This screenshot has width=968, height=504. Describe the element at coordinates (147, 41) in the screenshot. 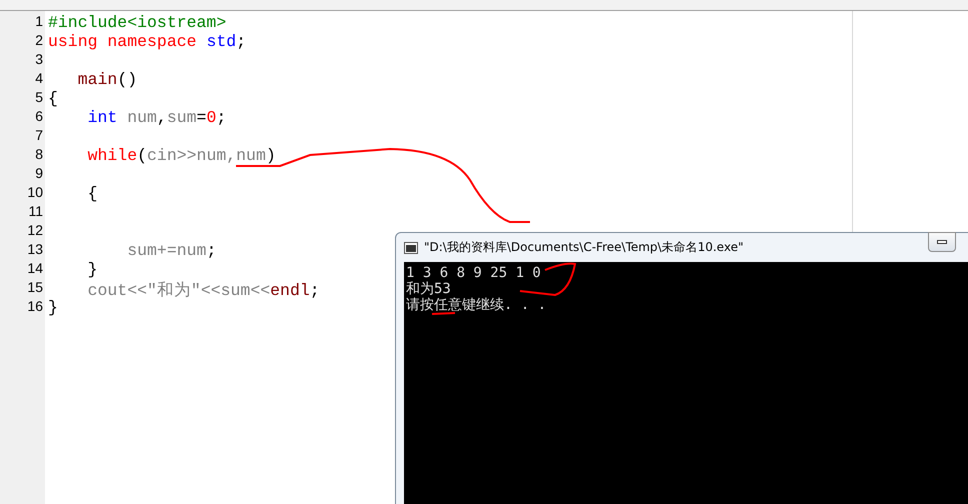

I see `code-line: using namespace std;` at that location.